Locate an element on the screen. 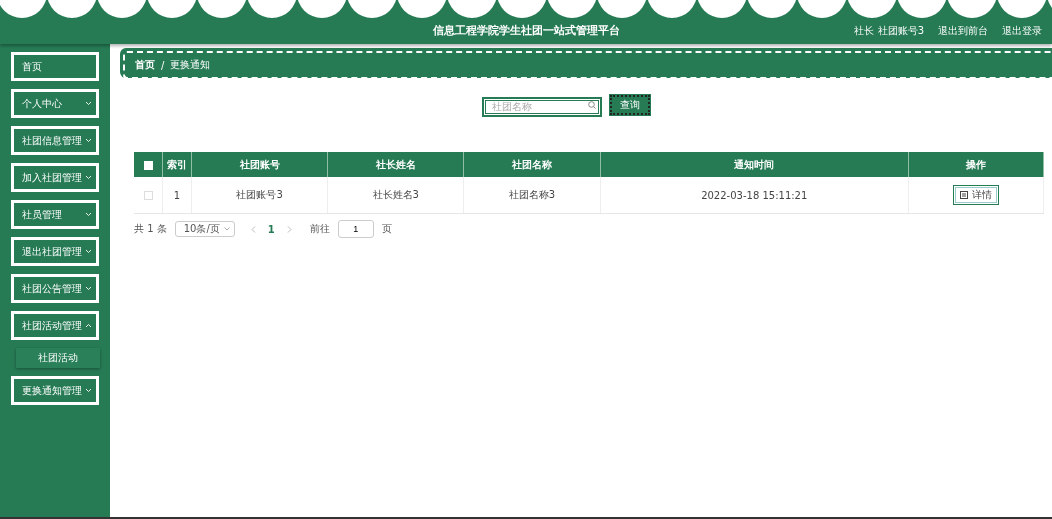 The width and height of the screenshot is (1052, 519). prev-page-icon is located at coordinates (253, 229).